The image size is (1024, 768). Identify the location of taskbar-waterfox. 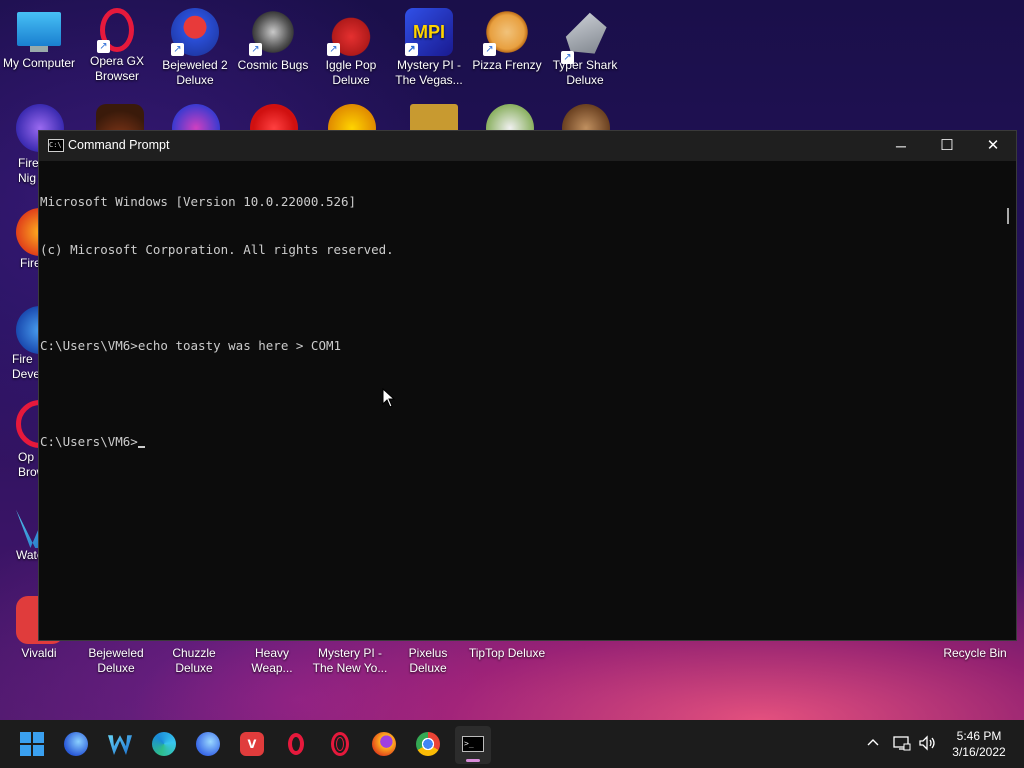
(120, 744).